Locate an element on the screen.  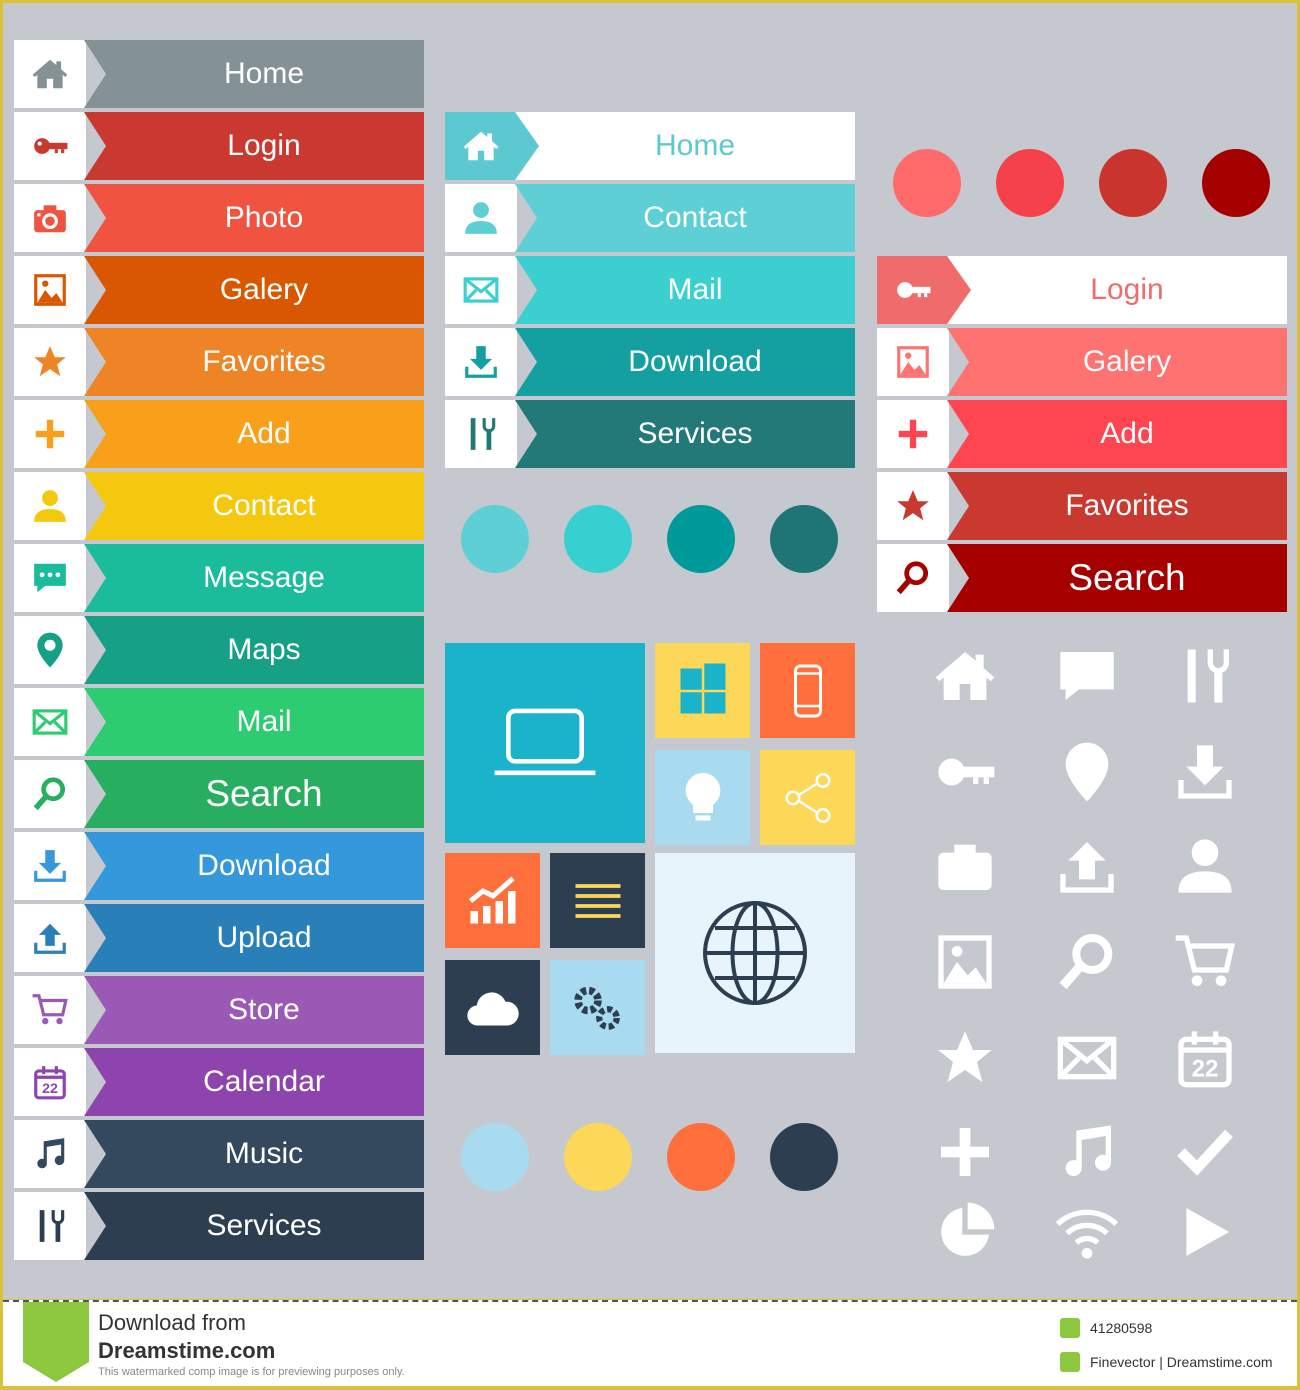
menu-item-maps: Maps is located at coordinates (219, 650).